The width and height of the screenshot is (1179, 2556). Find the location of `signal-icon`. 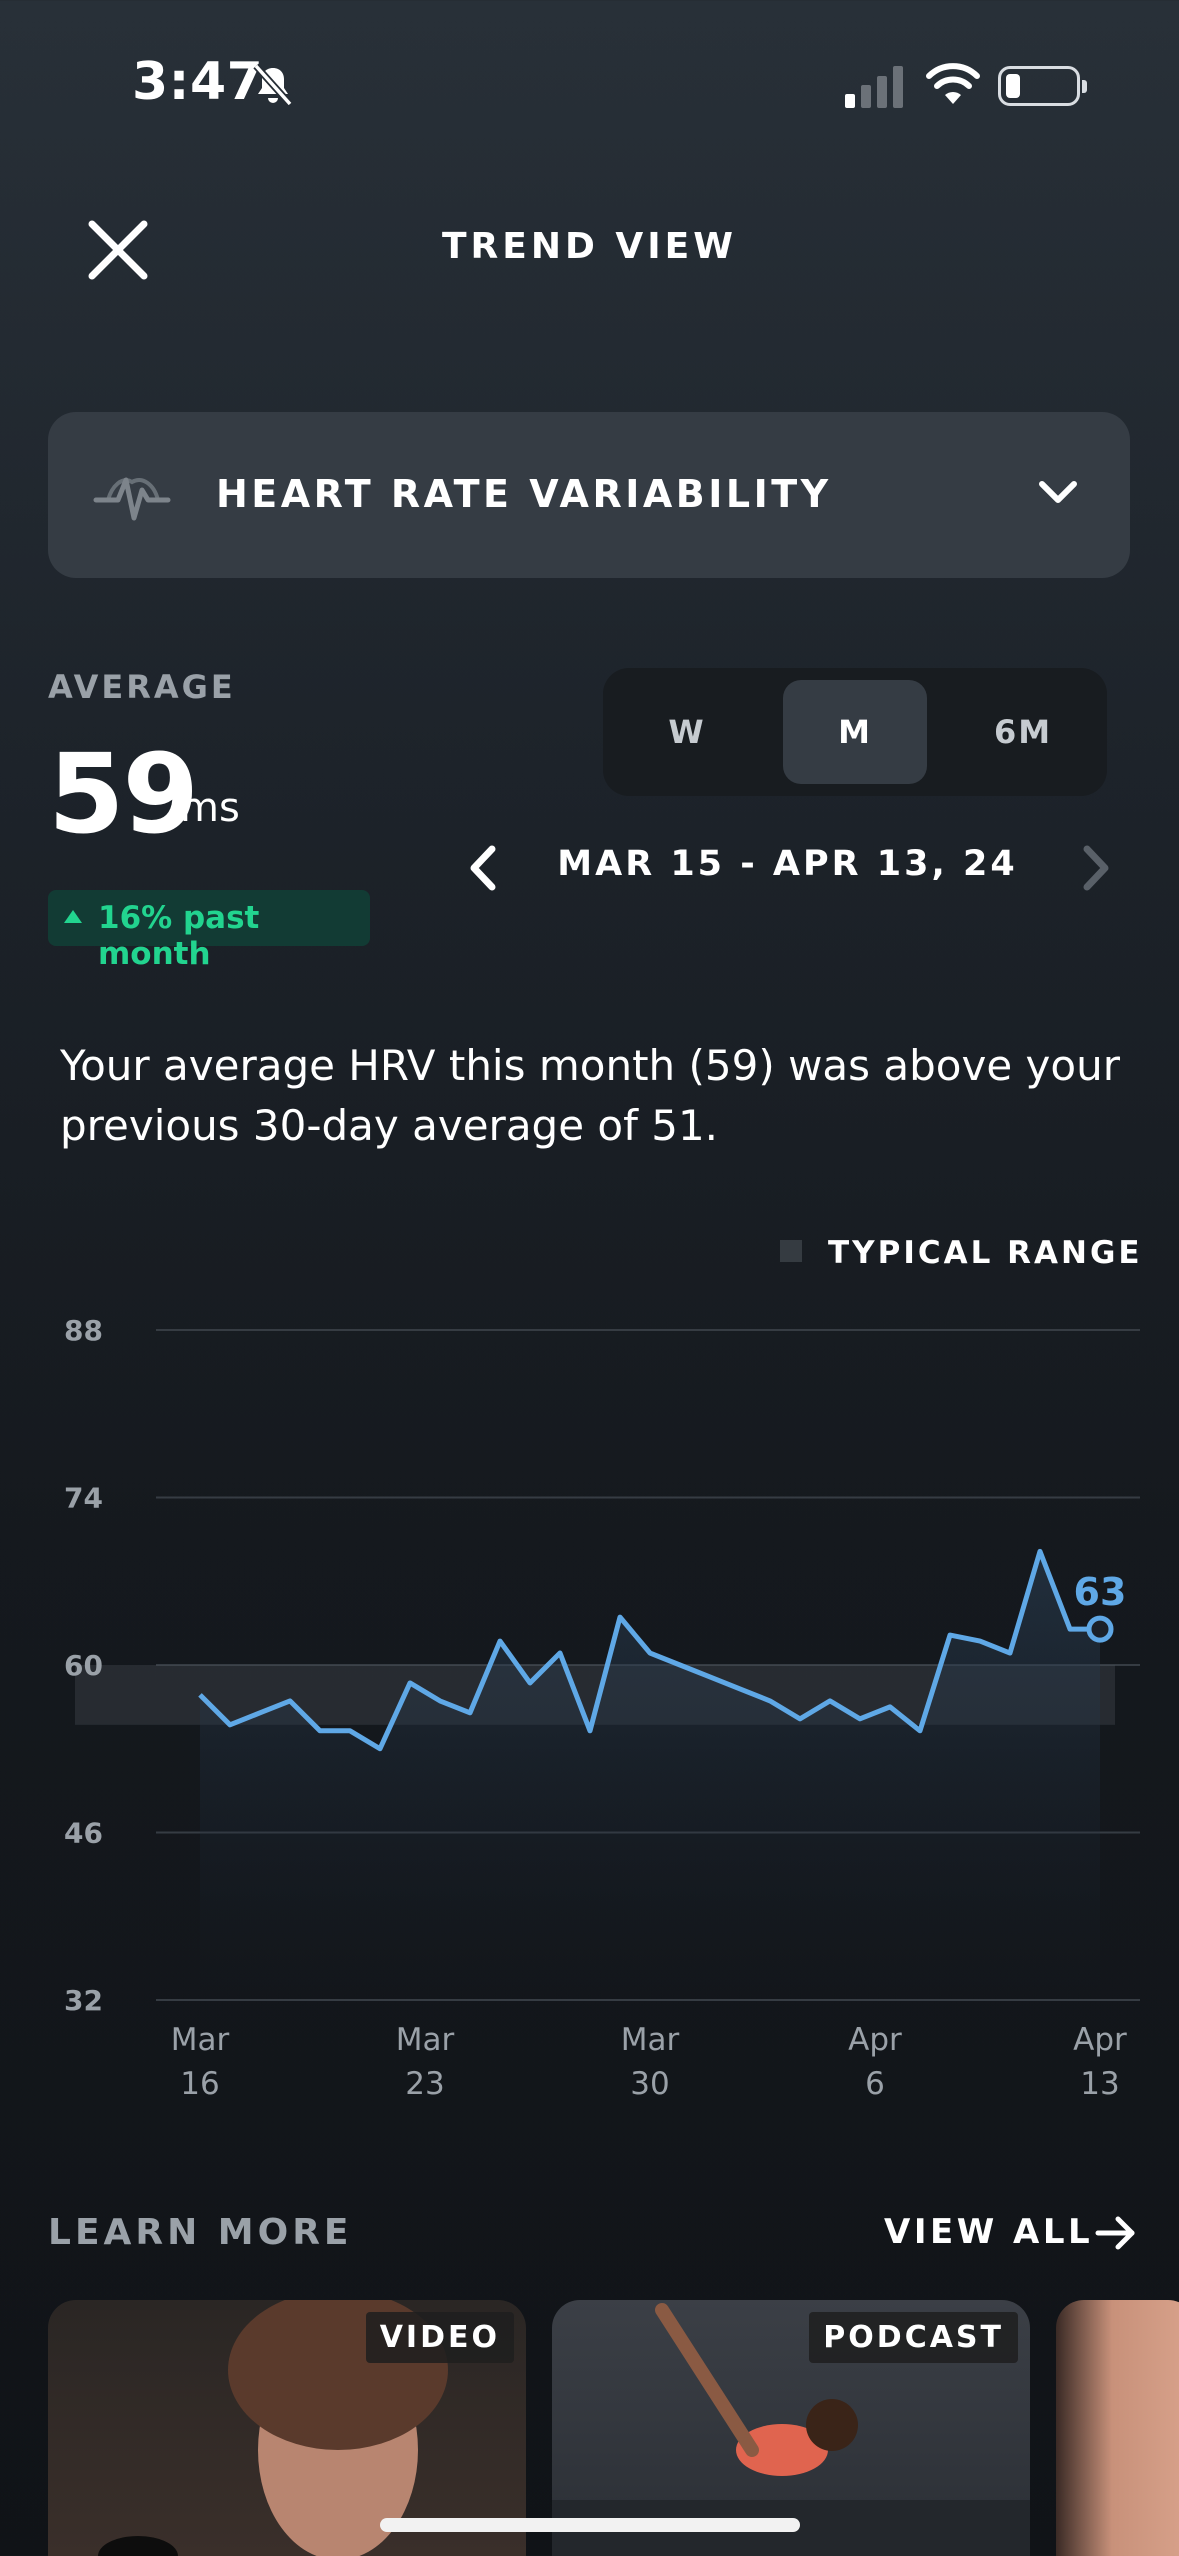

signal-icon is located at coordinates (874, 87).